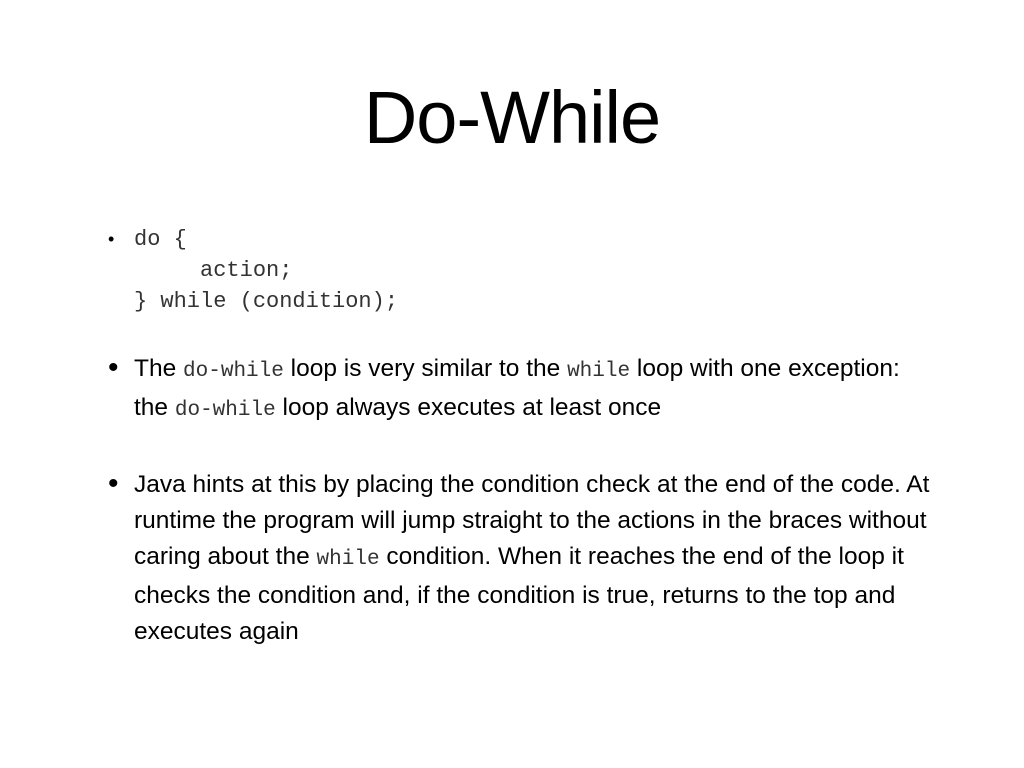 The image size is (1024, 768). I want to click on bullet-item-code: • do { action; } while (condition);, so click(523, 270).